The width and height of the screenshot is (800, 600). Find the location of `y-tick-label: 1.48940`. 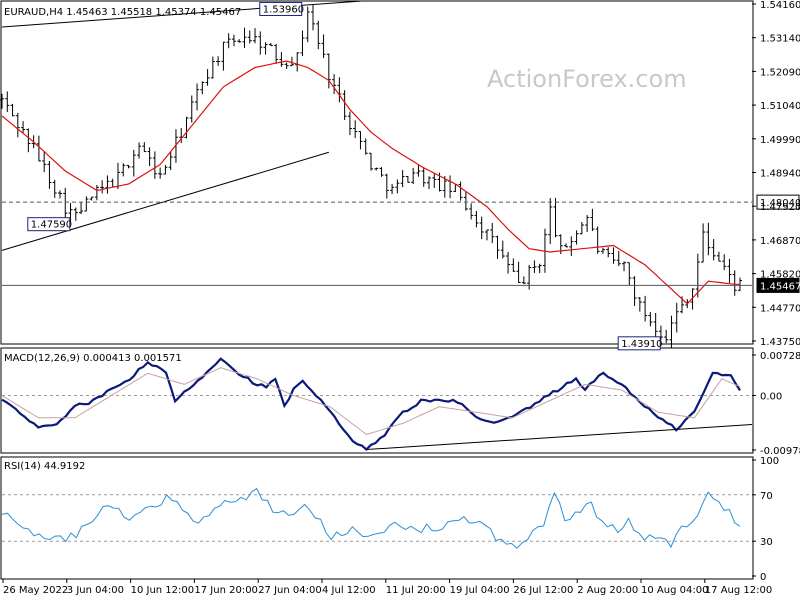

y-tick-label: 1.48940 is located at coordinates (780, 174).